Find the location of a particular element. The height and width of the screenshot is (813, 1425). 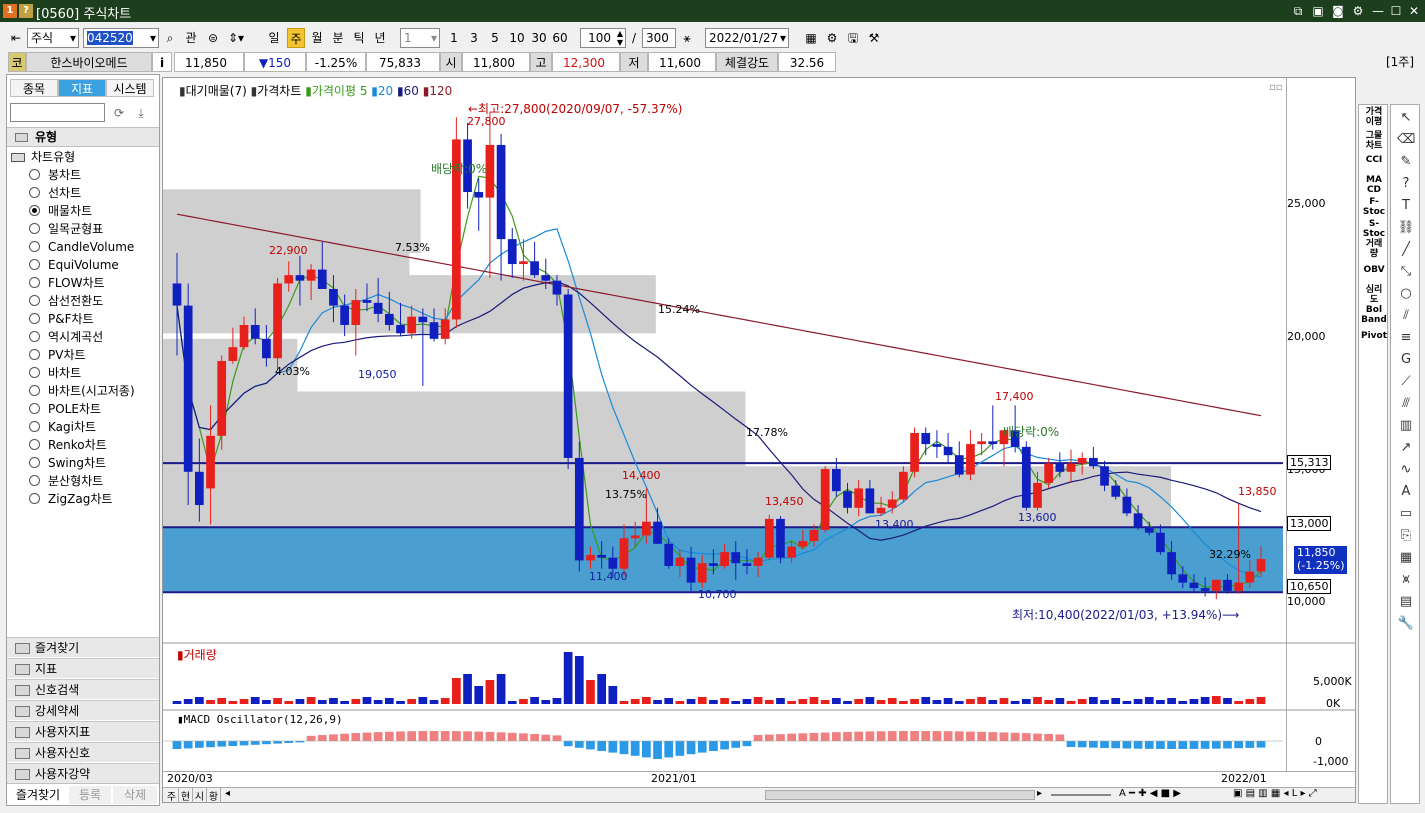

chart-type-radio: ZigZag차트 is located at coordinates (70, 499).